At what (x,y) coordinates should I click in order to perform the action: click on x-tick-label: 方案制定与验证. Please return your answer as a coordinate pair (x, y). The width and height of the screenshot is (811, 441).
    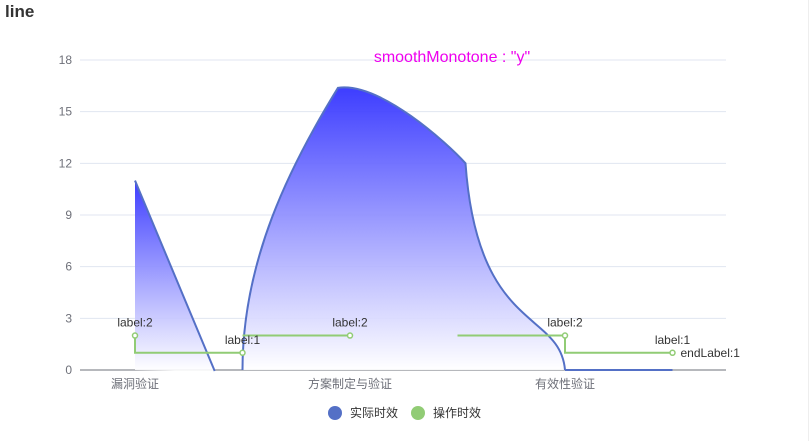
    Looking at the image, I should click on (350, 383).